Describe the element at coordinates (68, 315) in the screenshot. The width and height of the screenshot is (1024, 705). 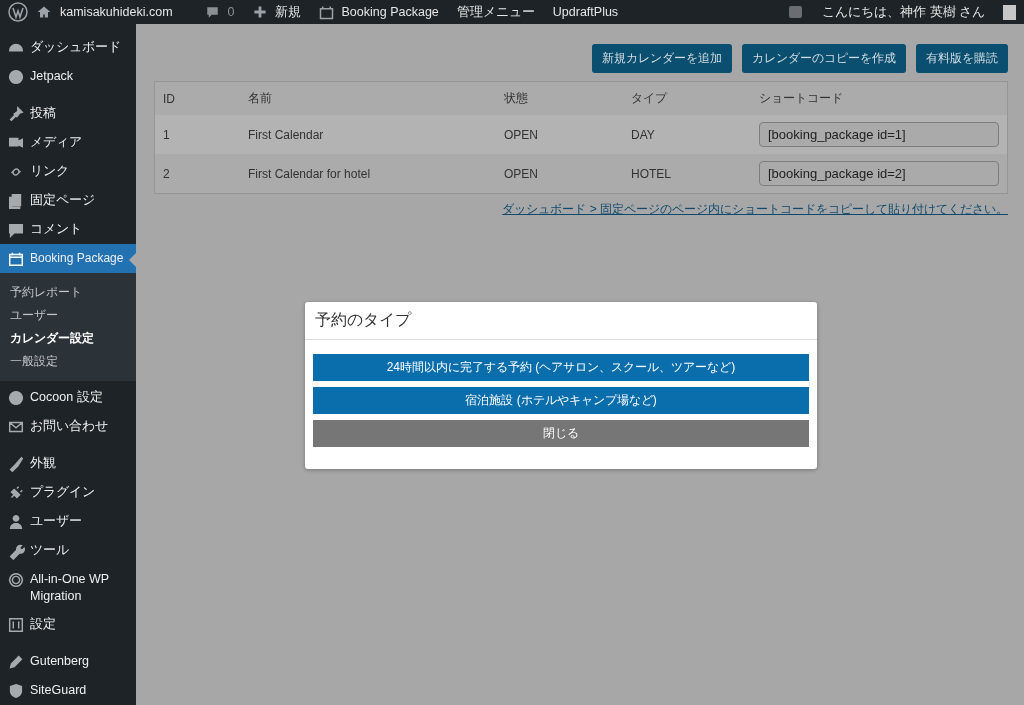
I see `submenu-item: ユーザー` at that location.